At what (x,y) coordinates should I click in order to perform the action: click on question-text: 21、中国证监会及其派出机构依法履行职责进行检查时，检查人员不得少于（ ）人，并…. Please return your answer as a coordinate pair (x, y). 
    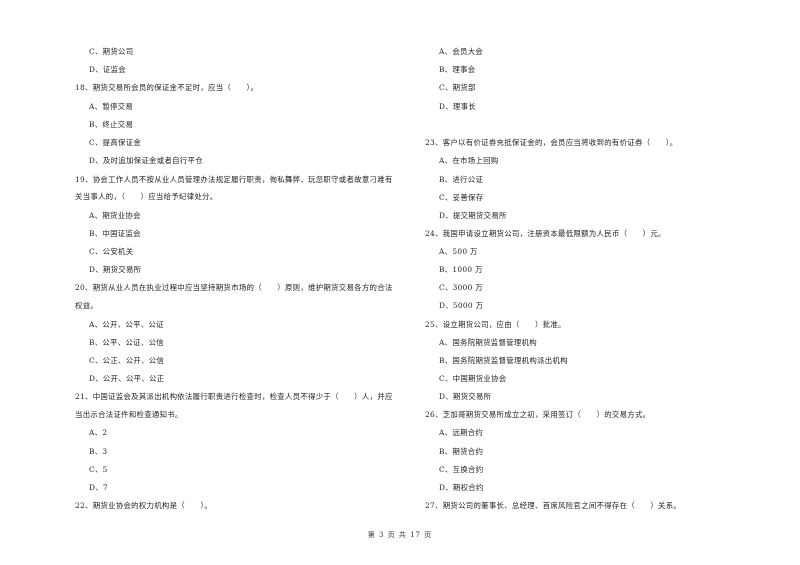
    Looking at the image, I should click on (234, 396).